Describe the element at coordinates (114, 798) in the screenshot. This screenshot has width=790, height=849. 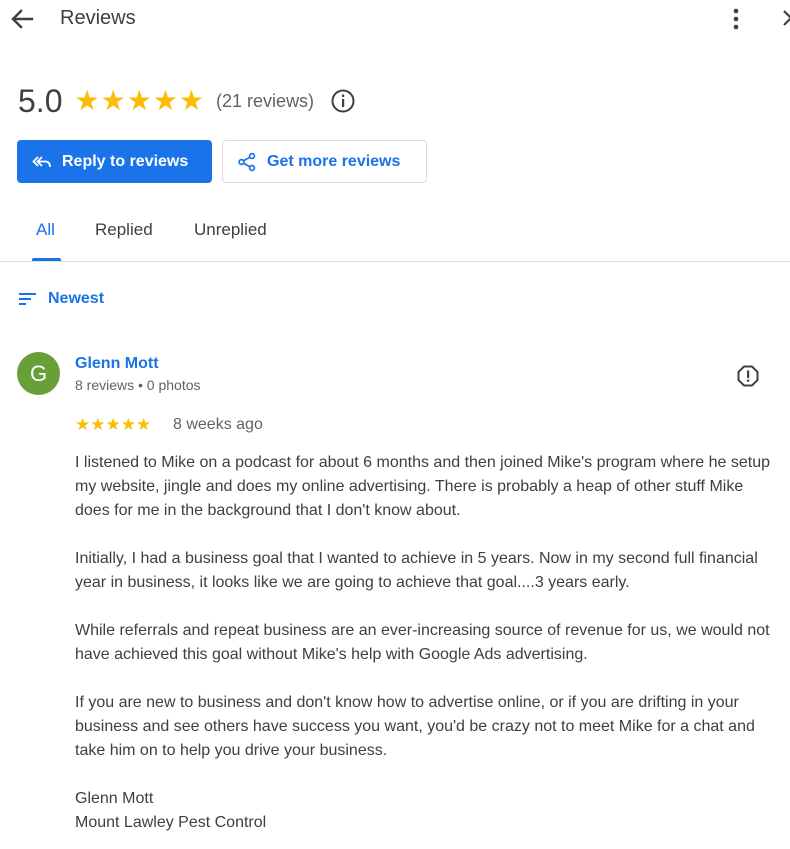
I see `review-signature-name: Glenn Mott` at that location.